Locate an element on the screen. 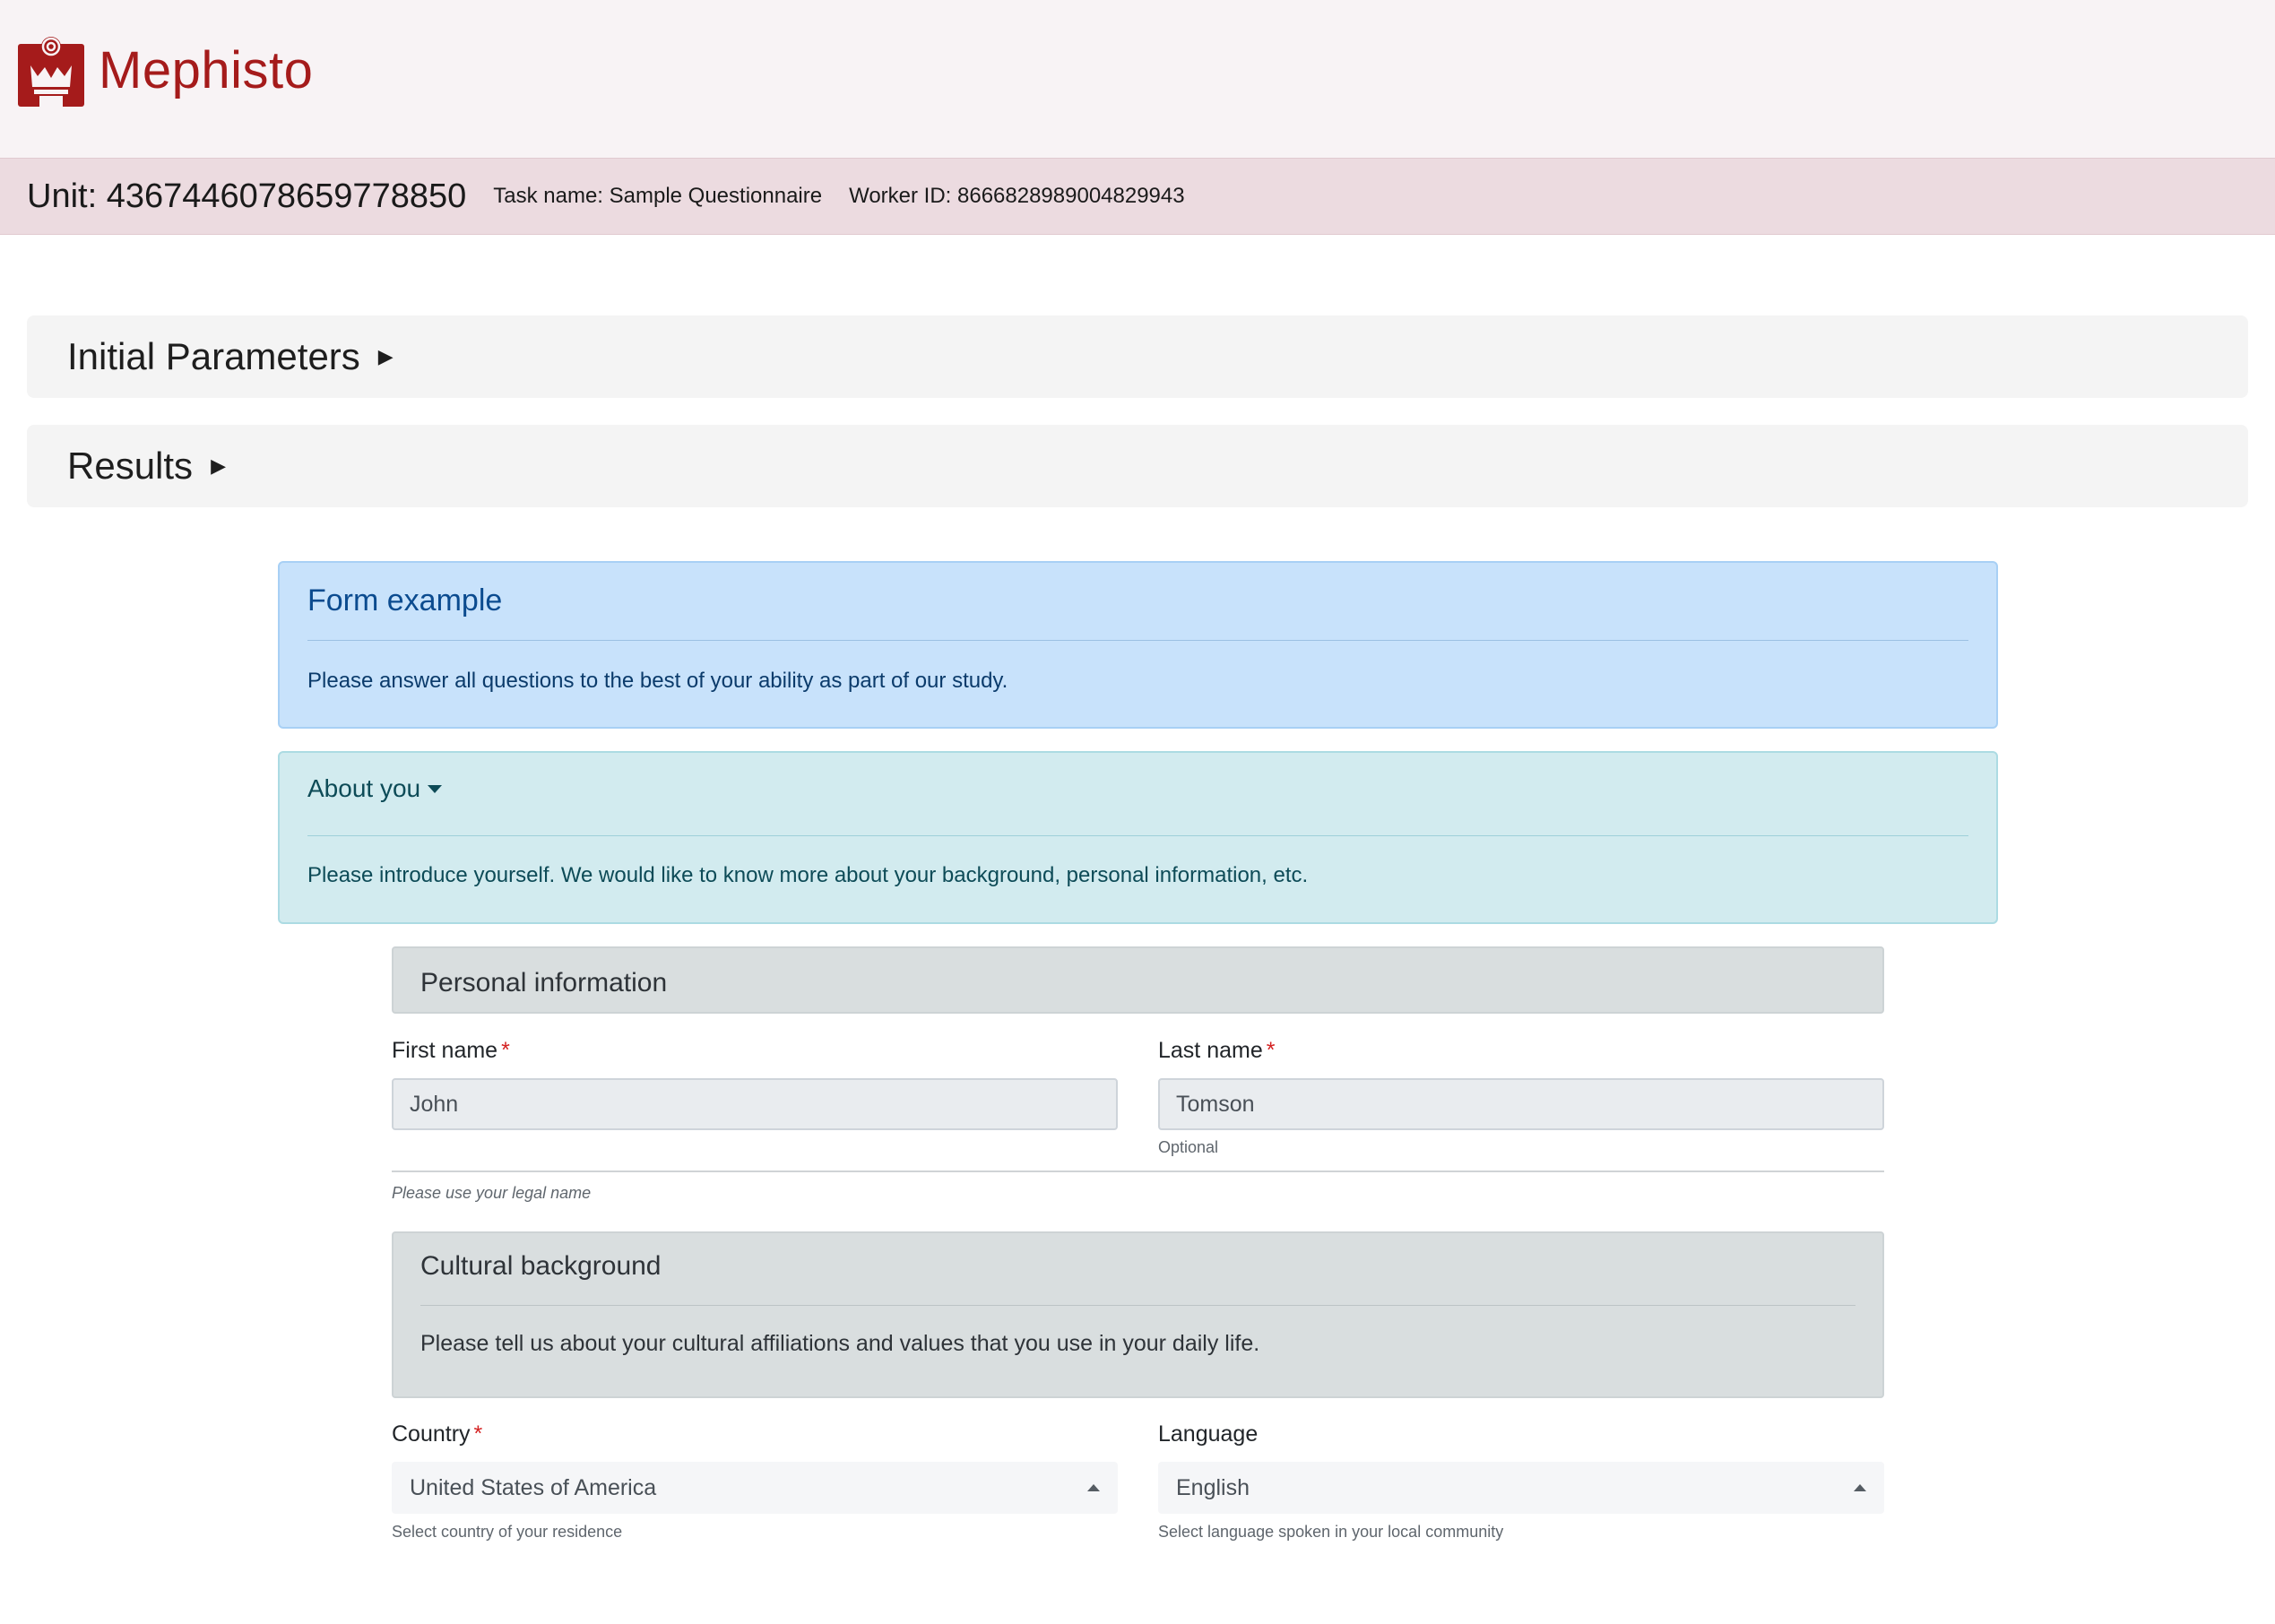 Image resolution: width=2275 pixels, height=1624 pixels. country-label: Country * is located at coordinates (437, 1434).